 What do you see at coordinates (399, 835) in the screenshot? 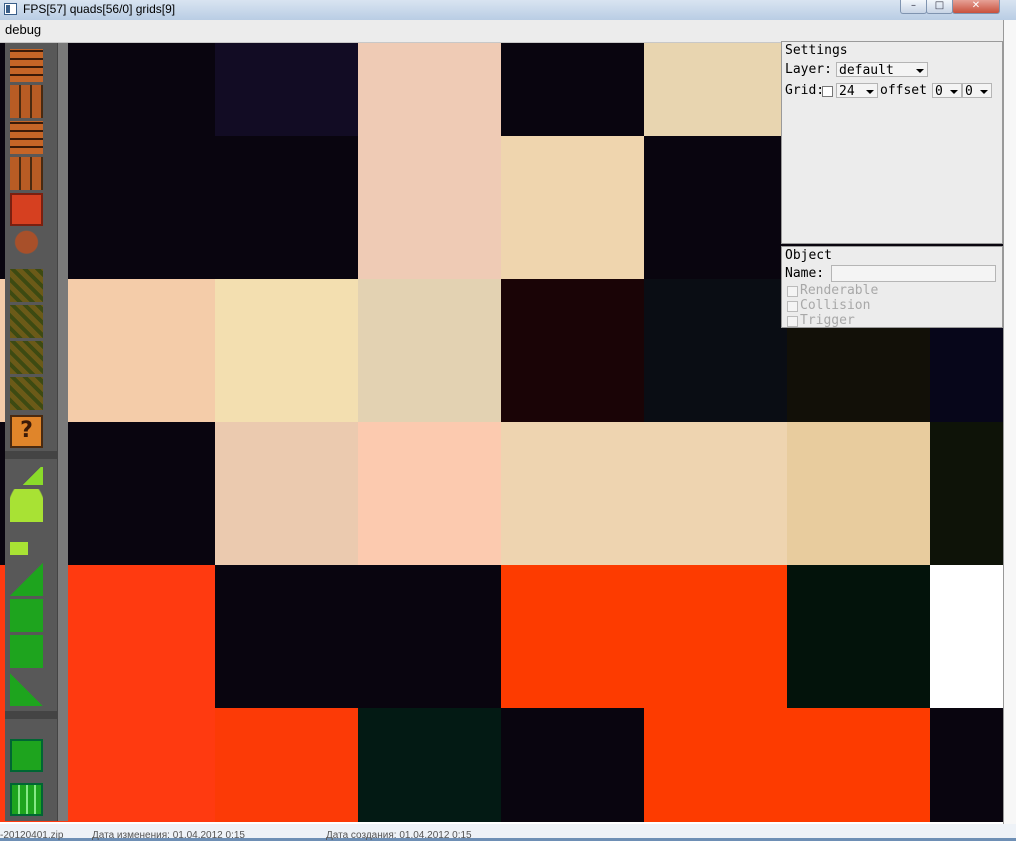
I see `created-date: Дата создания: 01.04.2012 0:15` at bounding box center [399, 835].